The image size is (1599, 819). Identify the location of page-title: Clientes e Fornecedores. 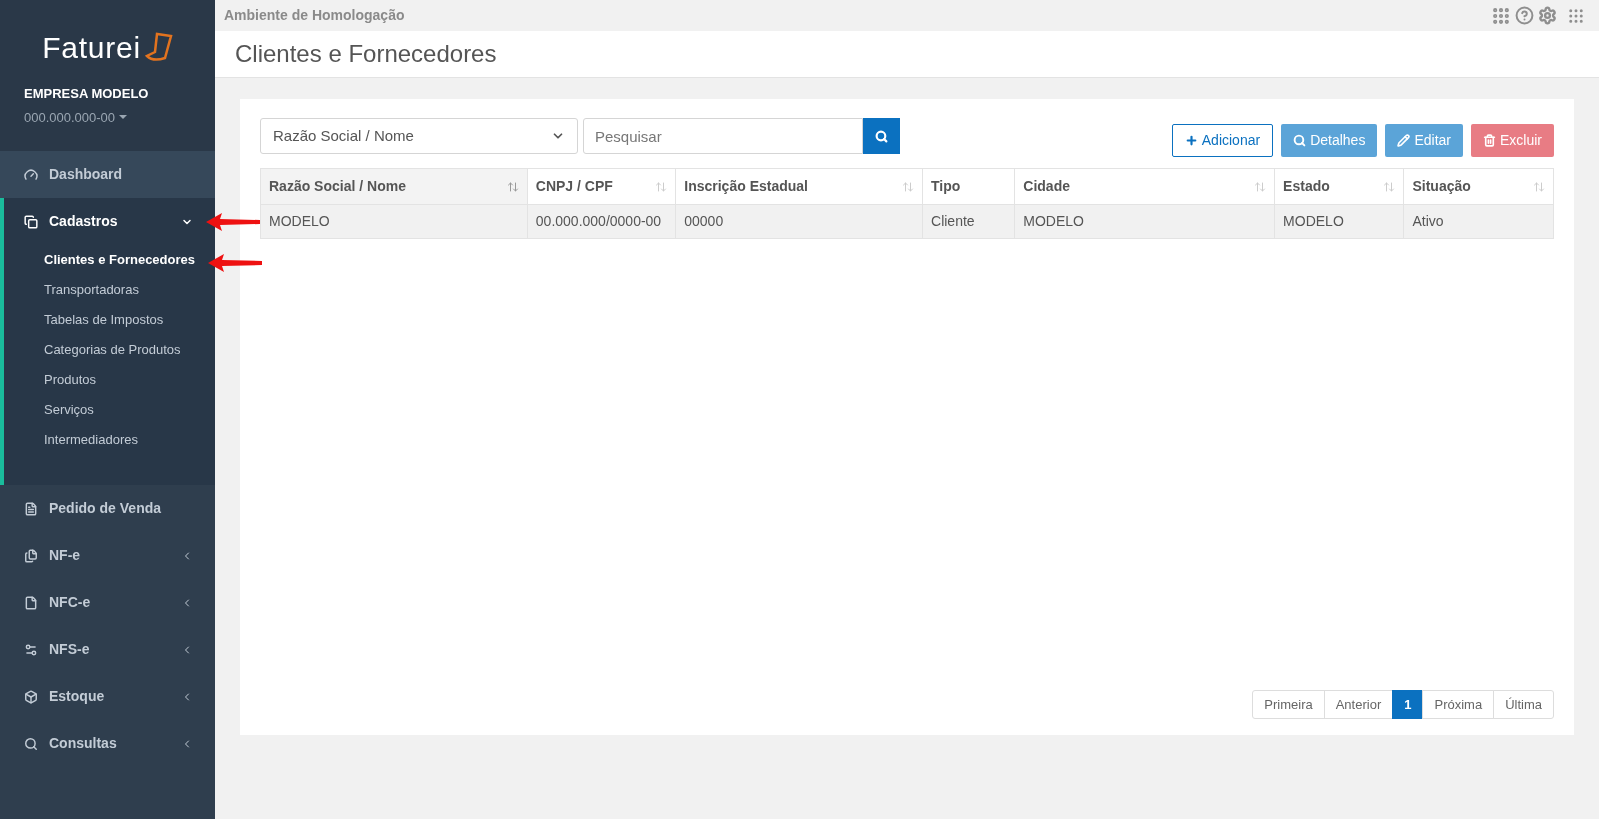
(366, 54).